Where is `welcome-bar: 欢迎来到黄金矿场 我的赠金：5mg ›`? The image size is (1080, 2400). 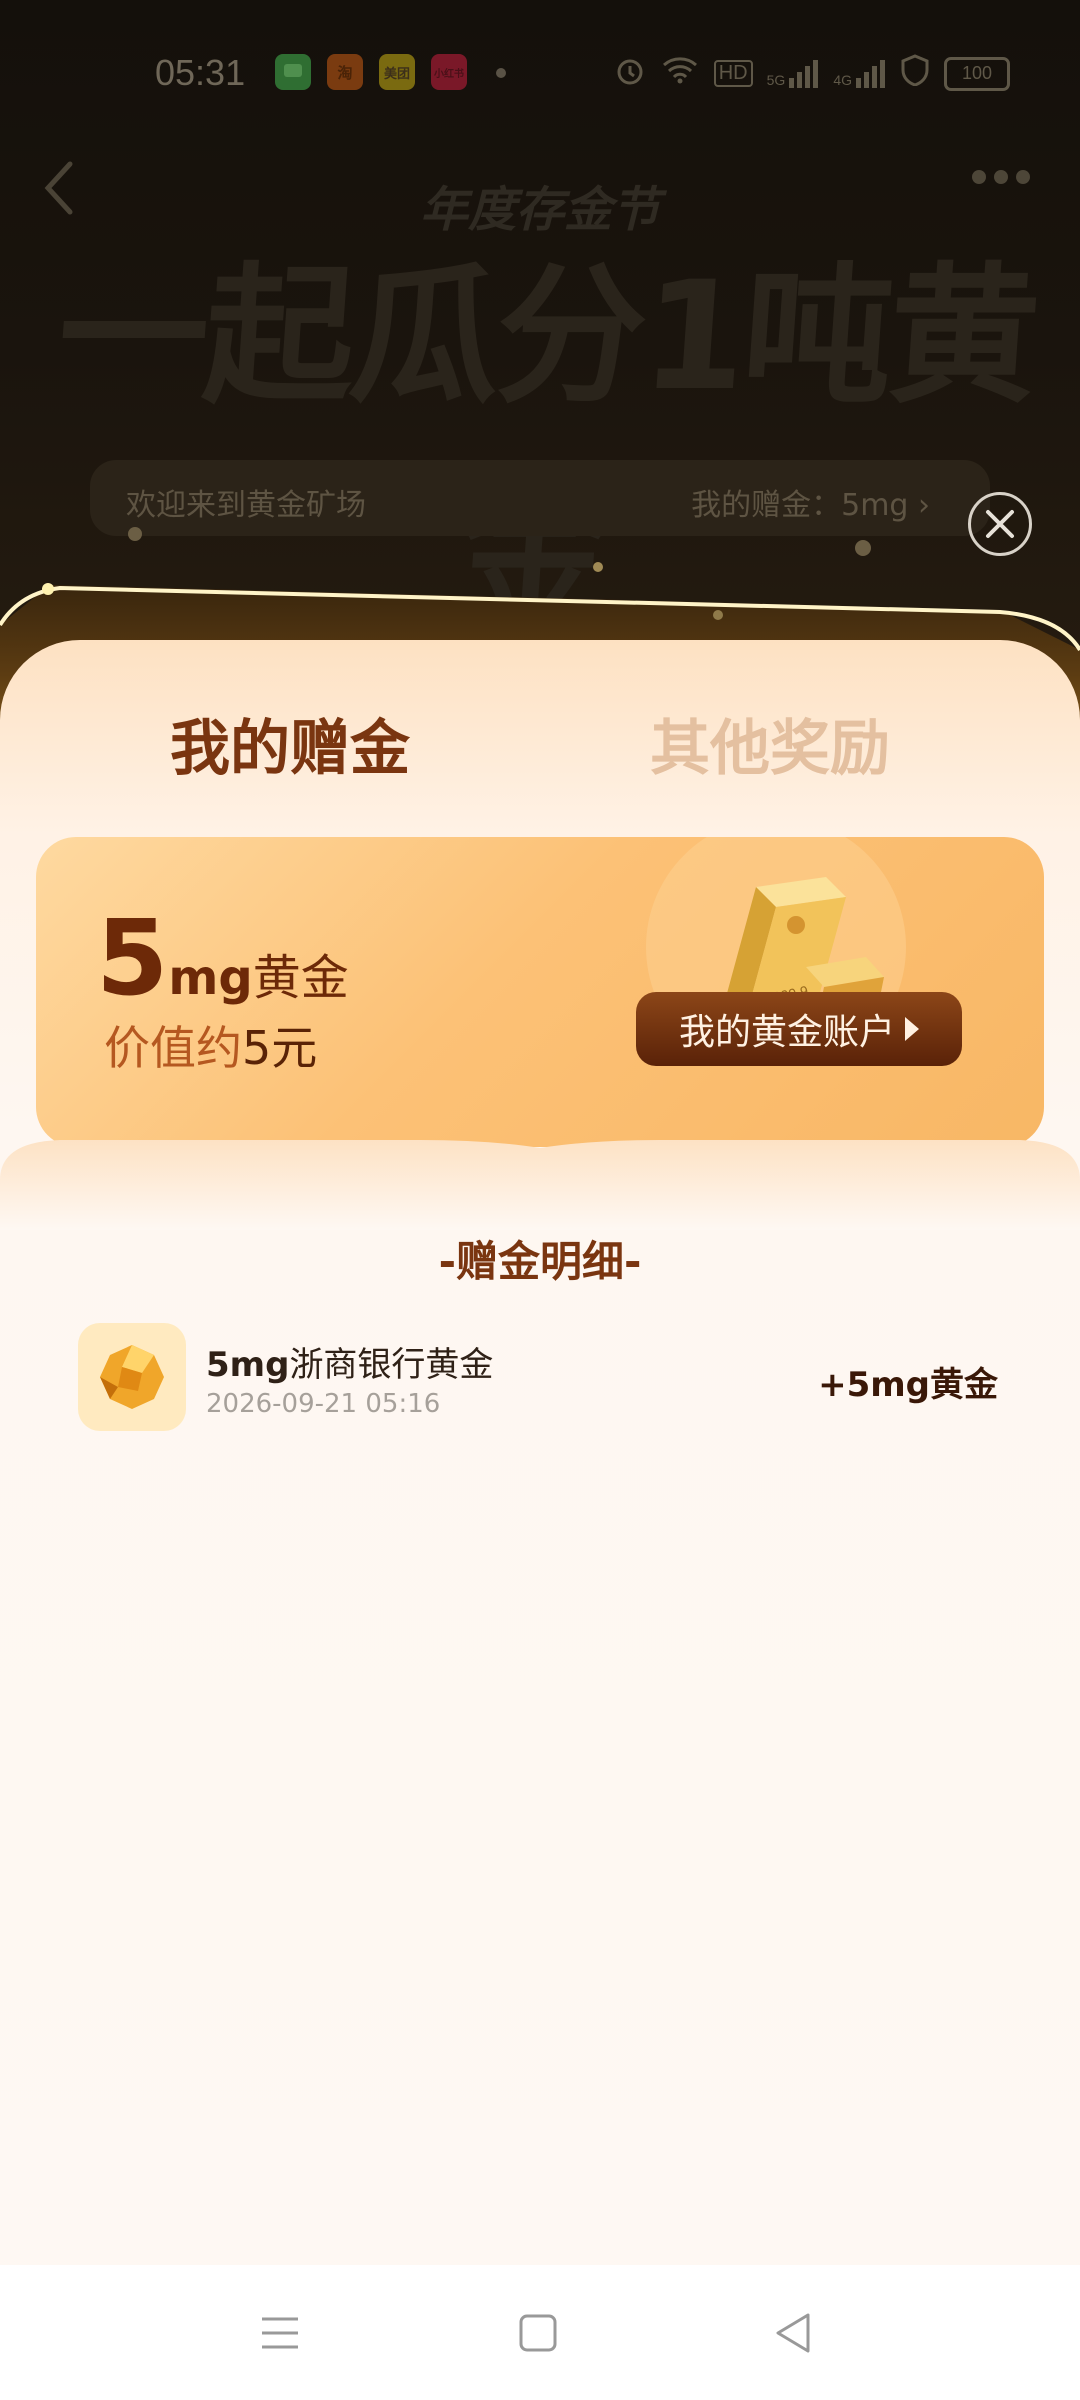 welcome-bar: 欢迎来到黄金矿场 我的赠金：5mg › is located at coordinates (540, 498).